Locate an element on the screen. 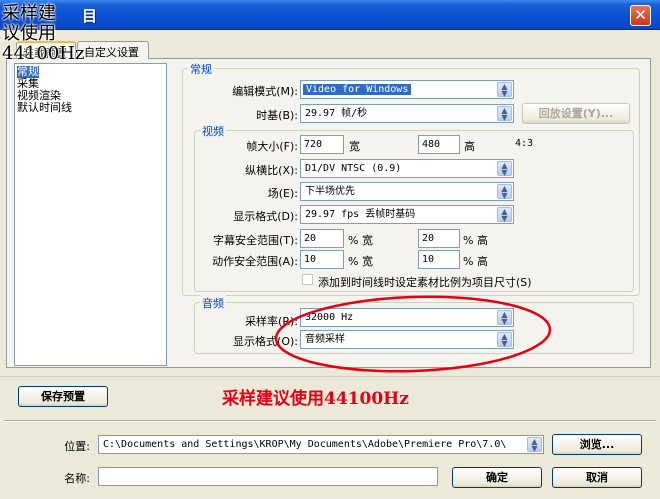  watermark-line: 44100Hz is located at coordinates (43, 53).